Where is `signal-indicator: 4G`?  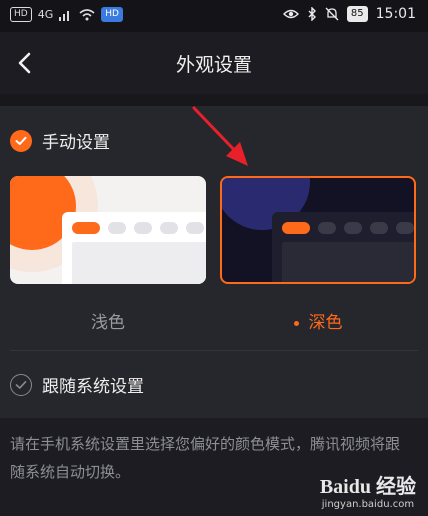 signal-indicator: 4G is located at coordinates (45, 14).